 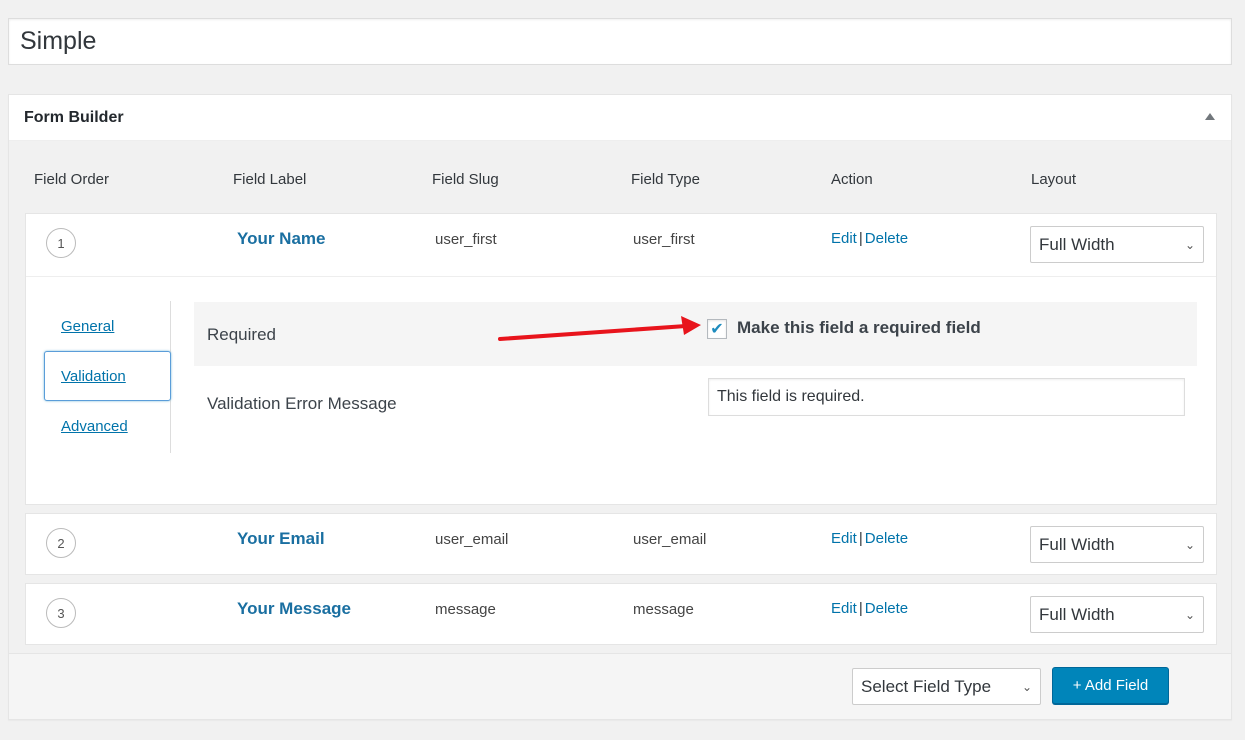 I want to click on add-field-button: + Add Field, so click(x=1110, y=685).